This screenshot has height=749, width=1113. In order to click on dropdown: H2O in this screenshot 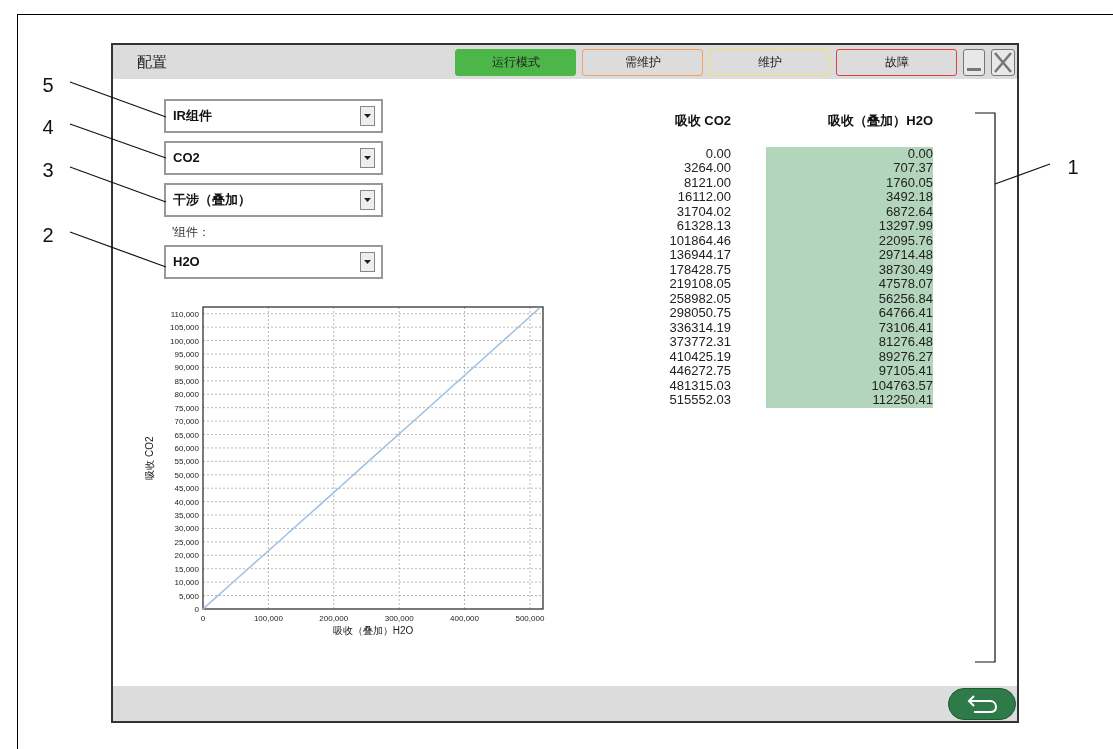, I will do `click(273, 262)`.